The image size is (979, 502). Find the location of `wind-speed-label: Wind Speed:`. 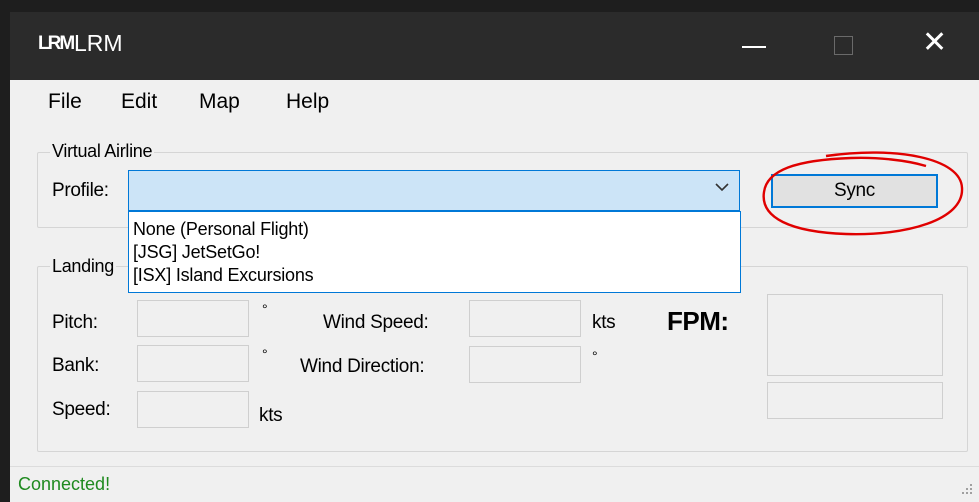

wind-speed-label: Wind Speed: is located at coordinates (376, 322).